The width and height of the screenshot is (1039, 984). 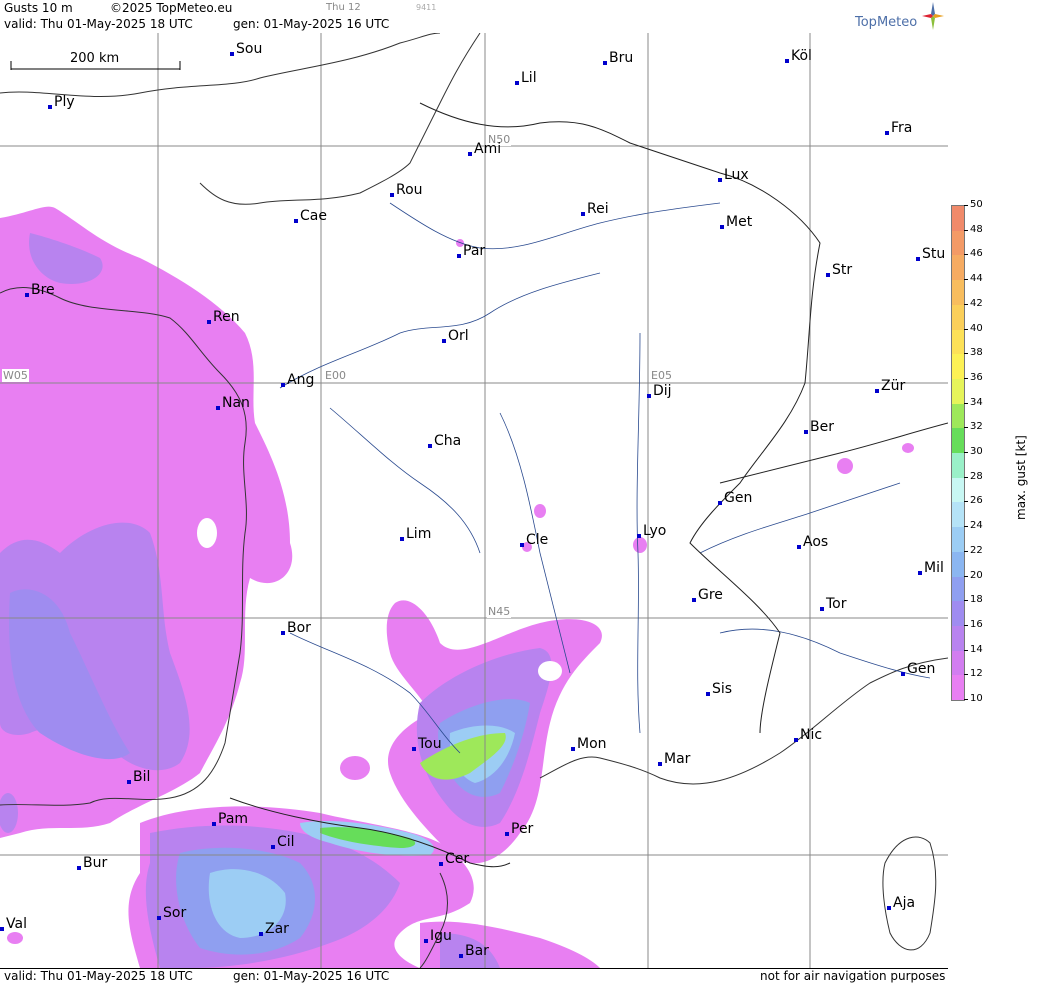 I want to click on city-gre: Gre, so click(x=707, y=595).